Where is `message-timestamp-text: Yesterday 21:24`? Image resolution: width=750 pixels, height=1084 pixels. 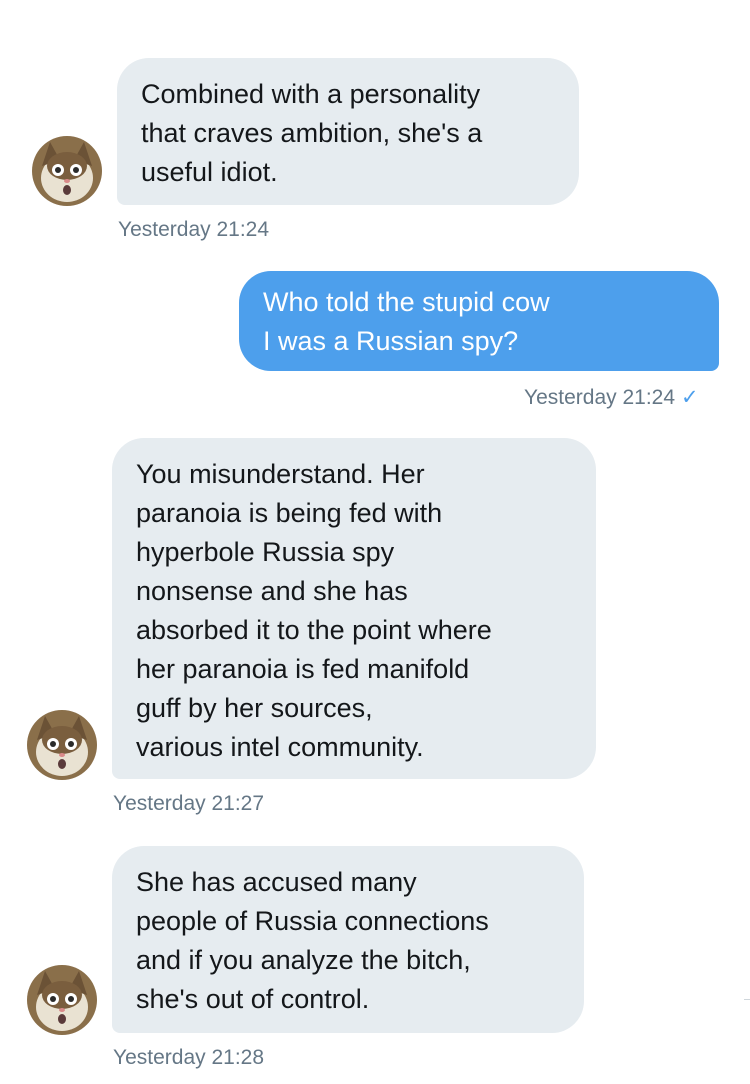
message-timestamp-text: Yesterday 21:24 is located at coordinates (600, 397).